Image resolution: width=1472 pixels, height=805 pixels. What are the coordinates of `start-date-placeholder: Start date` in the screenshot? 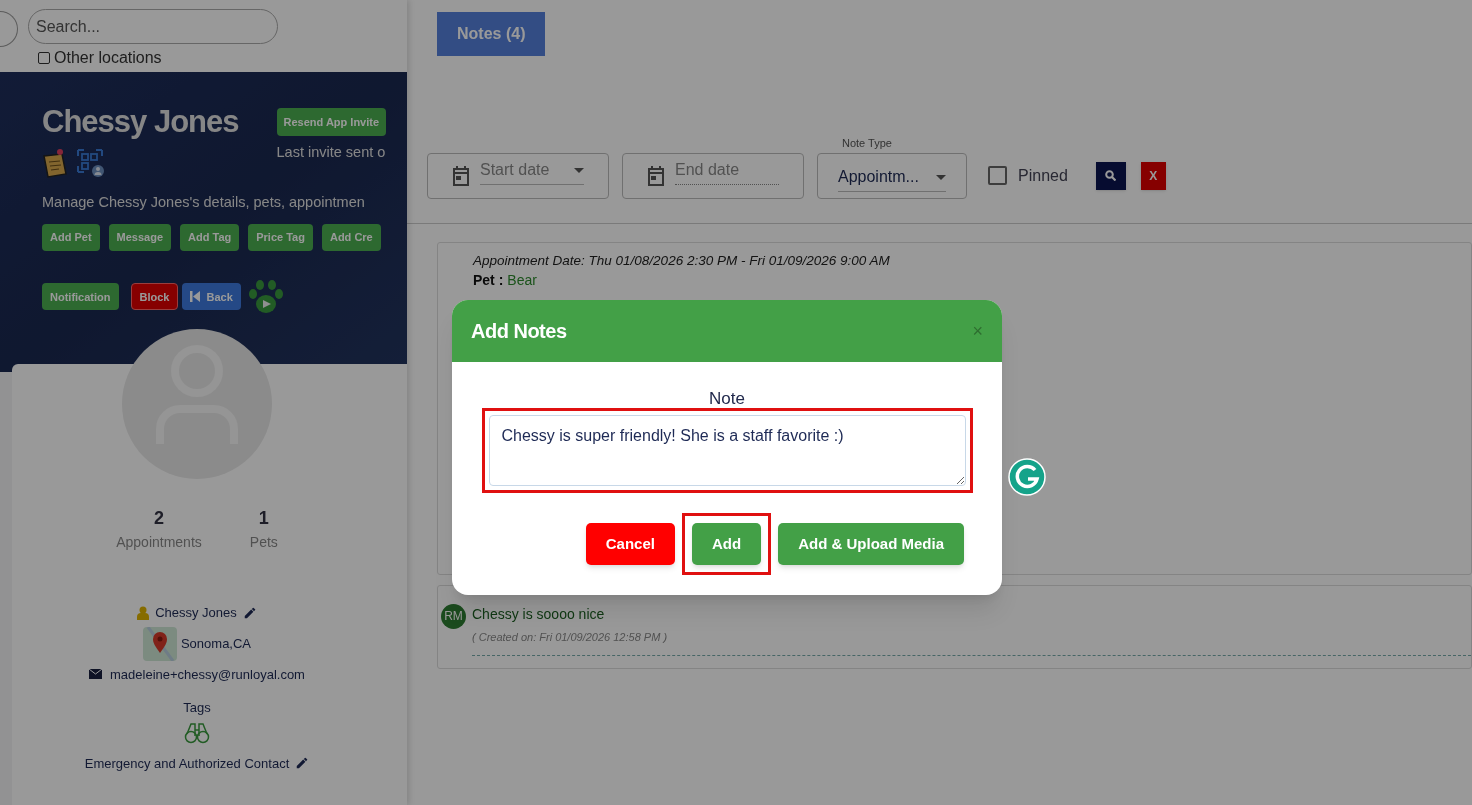 It's located at (515, 170).